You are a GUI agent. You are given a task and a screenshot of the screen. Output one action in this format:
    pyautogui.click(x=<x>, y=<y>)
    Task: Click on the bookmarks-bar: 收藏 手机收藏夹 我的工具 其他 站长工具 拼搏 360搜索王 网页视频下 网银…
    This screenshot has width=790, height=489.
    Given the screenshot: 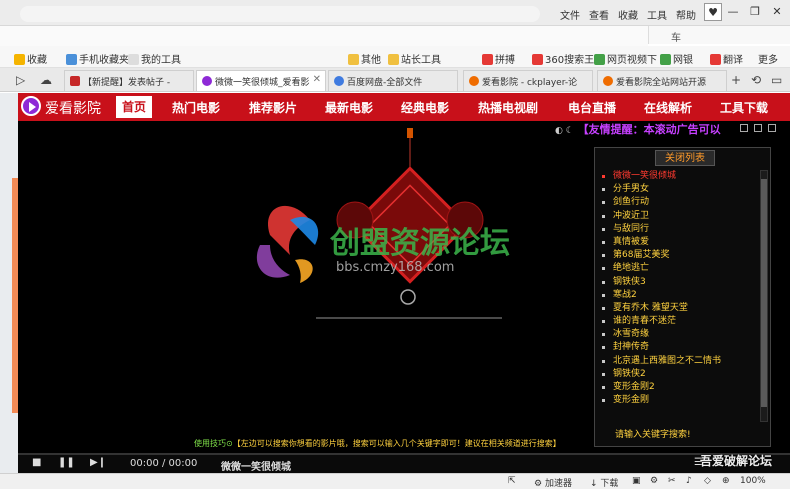 What is the action you would take?
    pyautogui.click(x=395, y=57)
    